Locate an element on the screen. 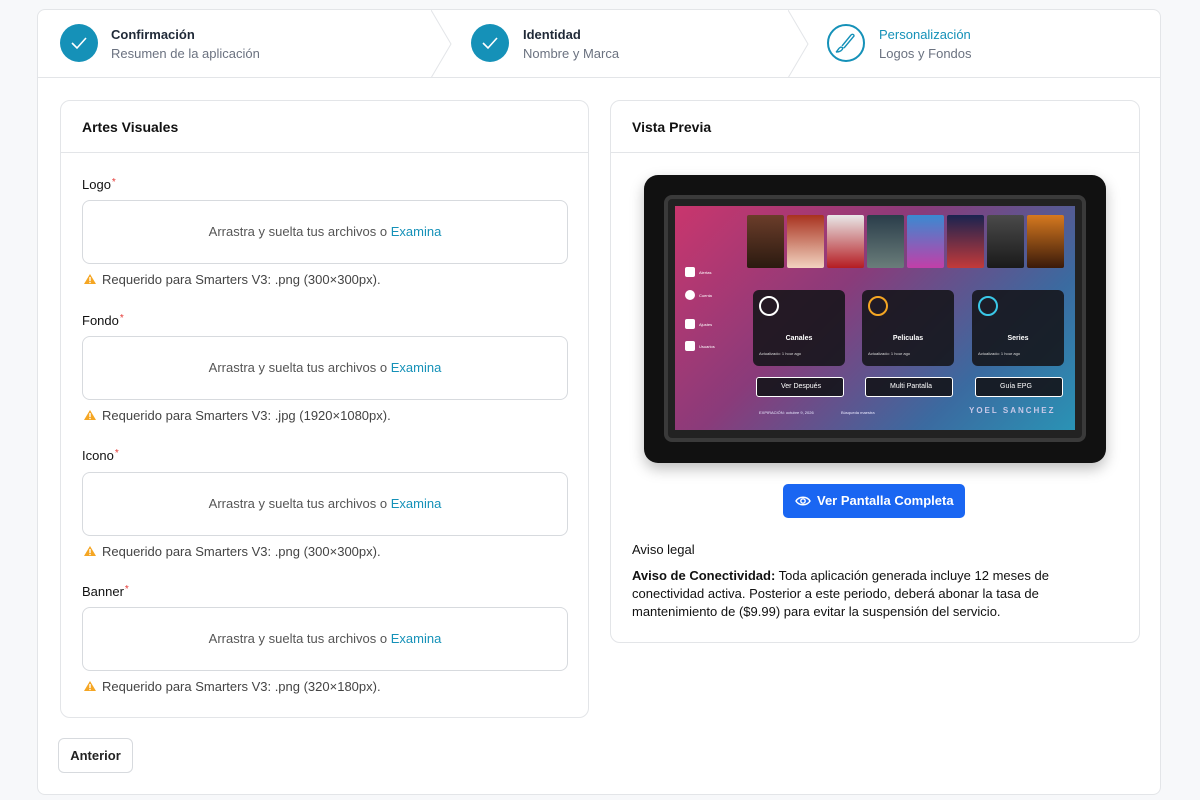 This screenshot has width=1200, height=800. banner-dropzone: Arrastra y suelta tus archivos o Examina is located at coordinates (325, 639).